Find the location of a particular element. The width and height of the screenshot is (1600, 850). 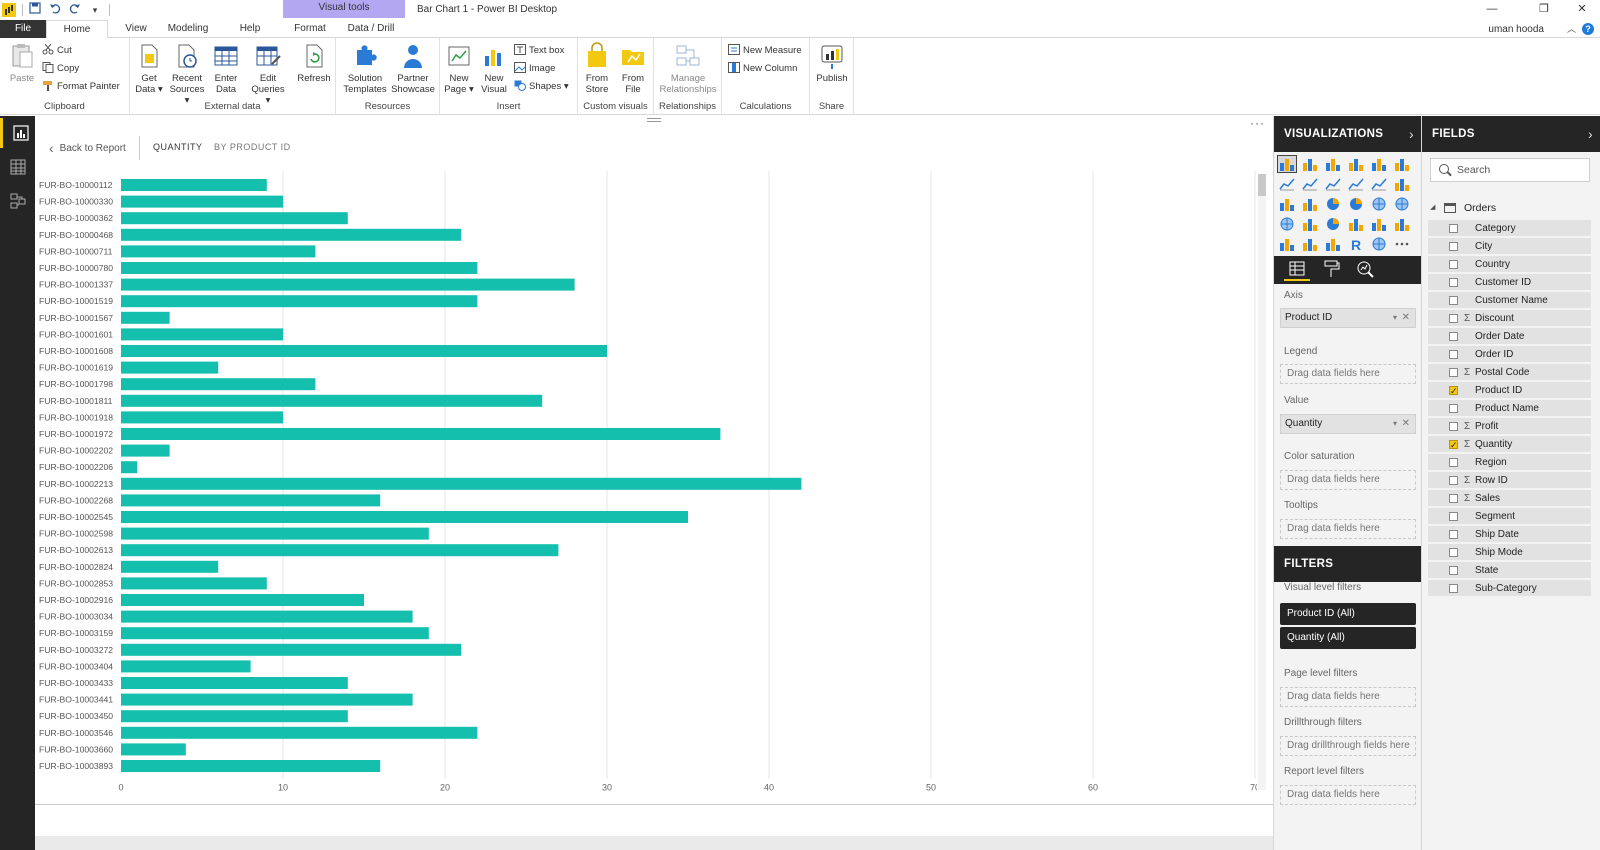

close-button: ✕ is located at coordinates (1581, 9).